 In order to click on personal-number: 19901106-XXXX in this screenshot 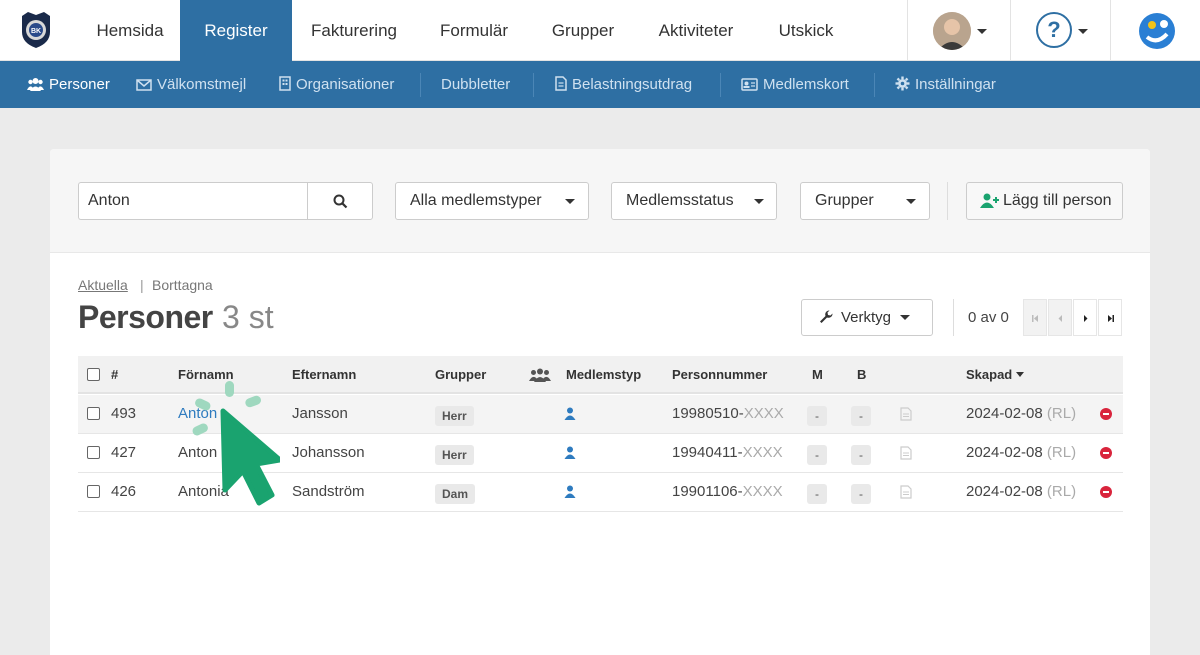, I will do `click(727, 492)`.